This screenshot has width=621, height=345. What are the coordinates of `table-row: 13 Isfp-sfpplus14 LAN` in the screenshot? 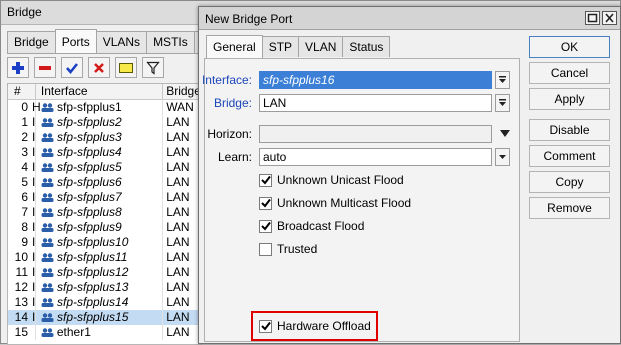 It's located at (104, 302).